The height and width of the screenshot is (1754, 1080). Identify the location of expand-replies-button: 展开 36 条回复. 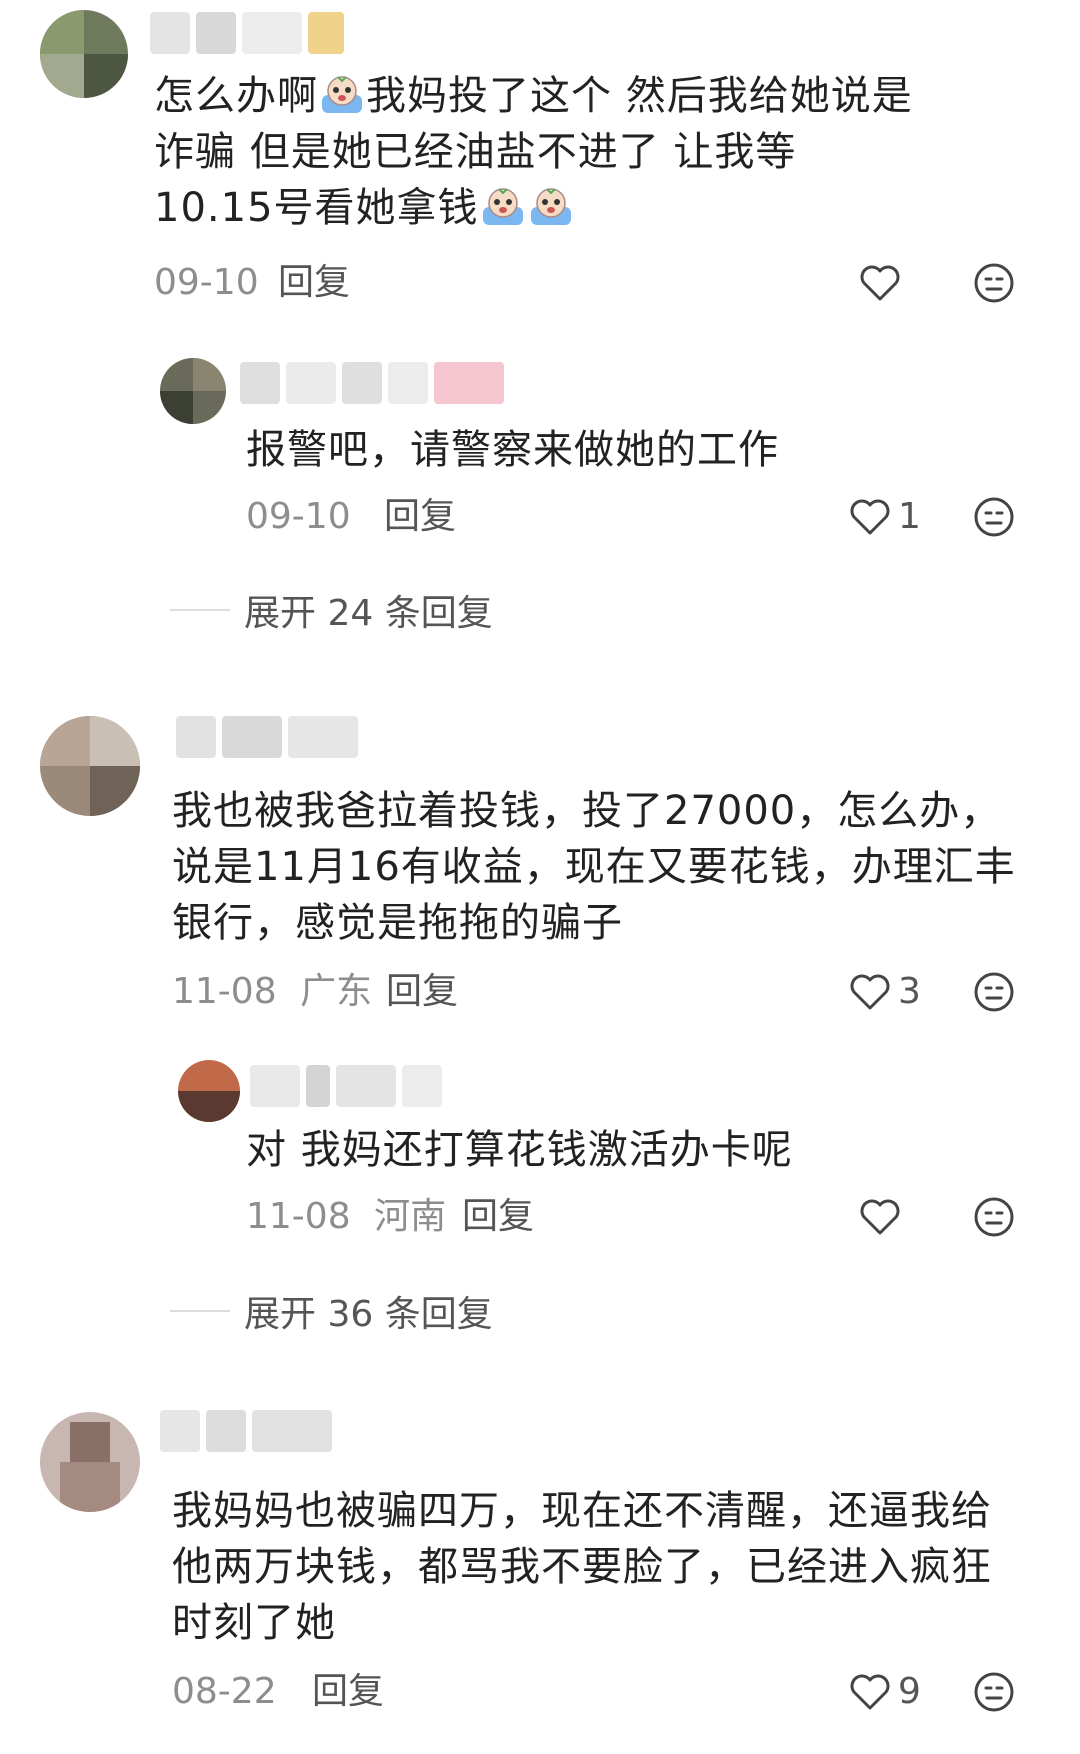
(331, 1311).